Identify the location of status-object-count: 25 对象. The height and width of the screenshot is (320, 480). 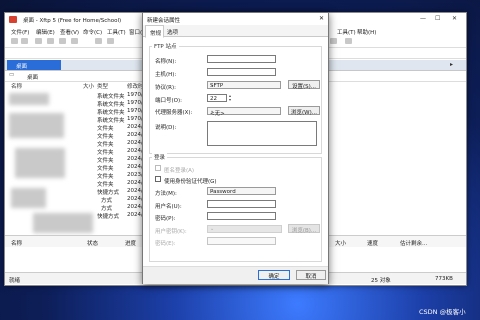
(381, 281).